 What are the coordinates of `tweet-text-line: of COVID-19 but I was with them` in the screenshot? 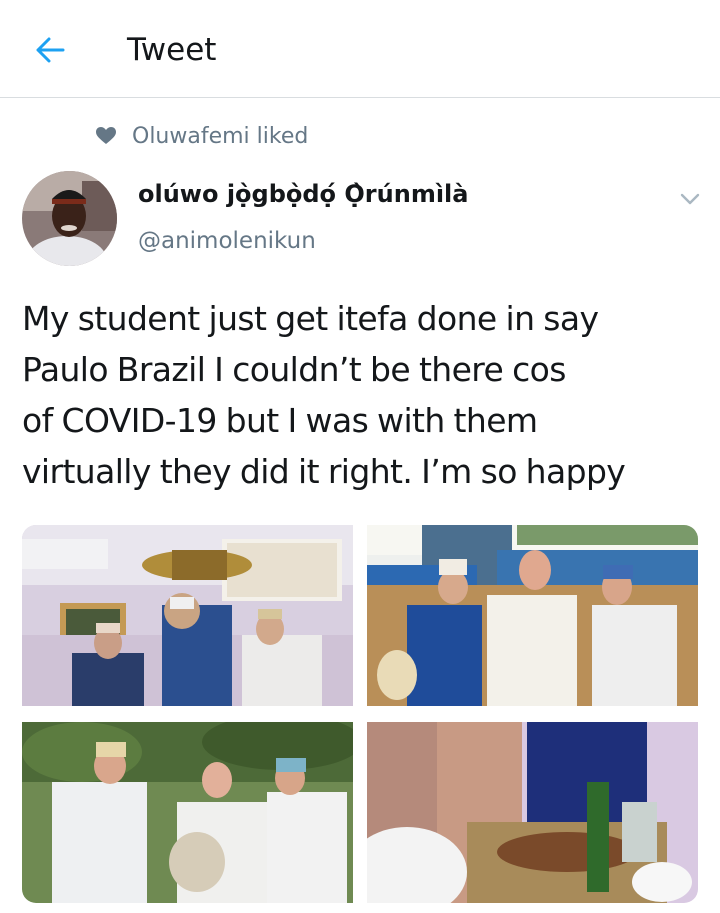 It's located at (280, 420).